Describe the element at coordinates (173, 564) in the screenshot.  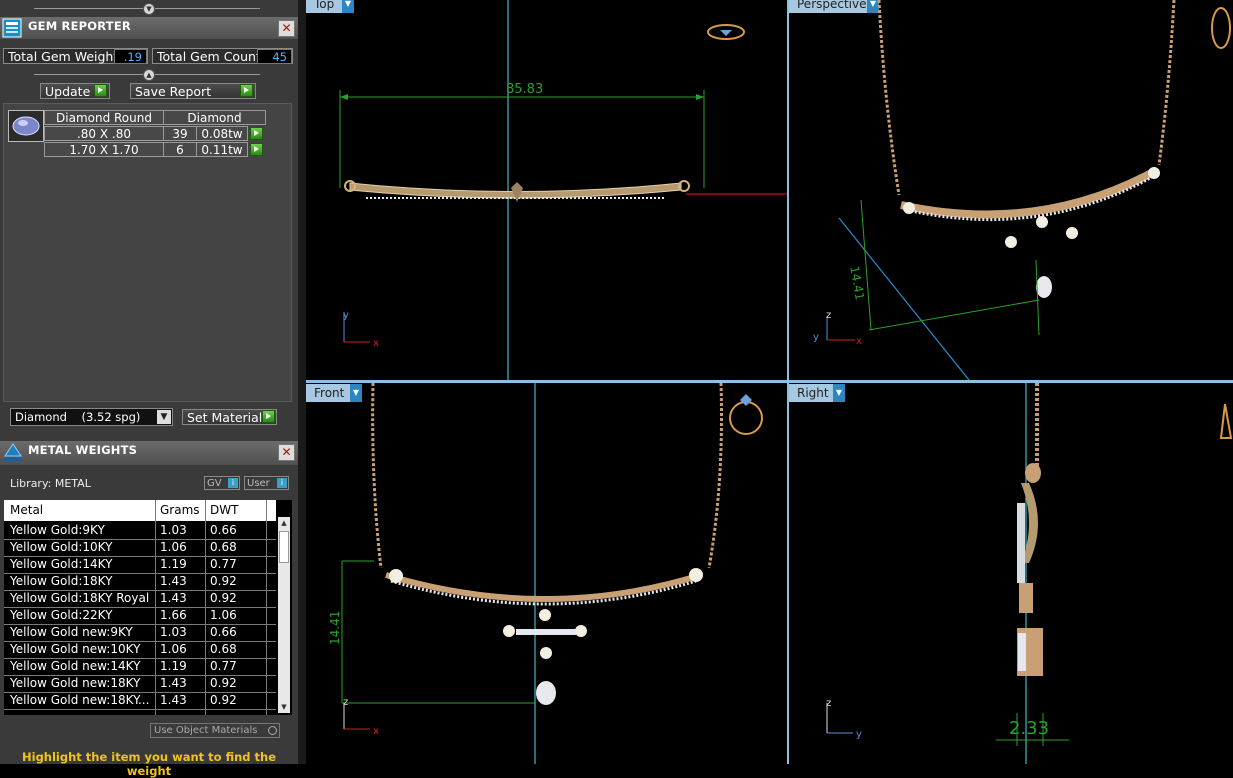
I see `metal-grams: 1.19` at that location.